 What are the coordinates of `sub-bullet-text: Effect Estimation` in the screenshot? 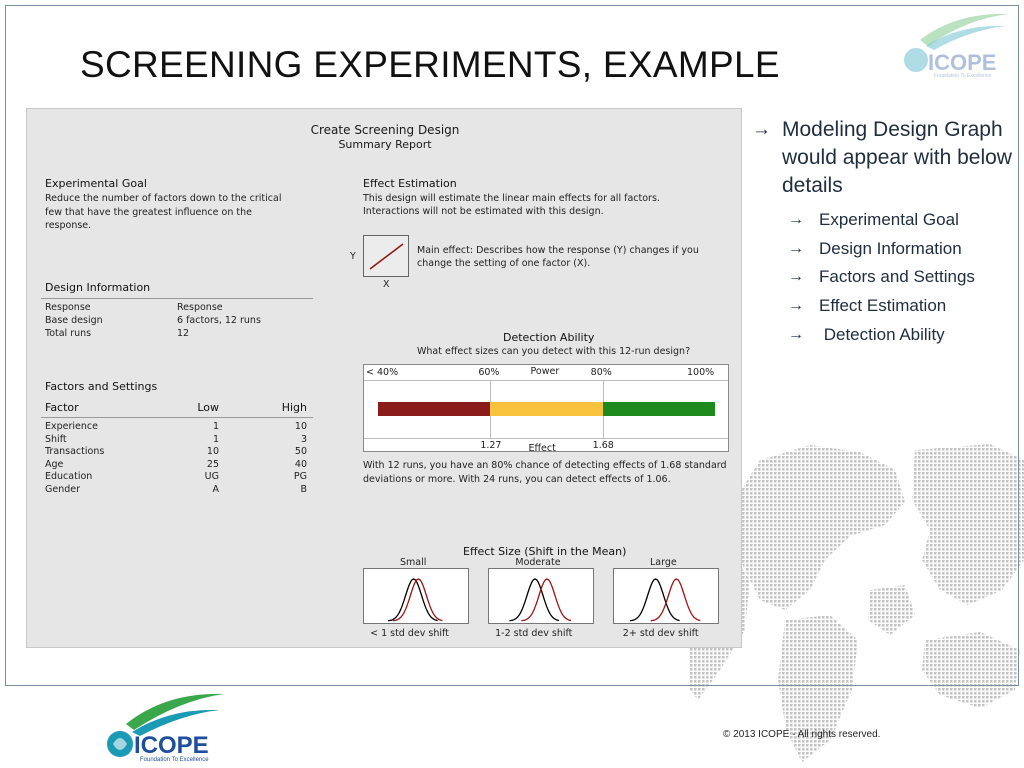 It's located at (883, 306).